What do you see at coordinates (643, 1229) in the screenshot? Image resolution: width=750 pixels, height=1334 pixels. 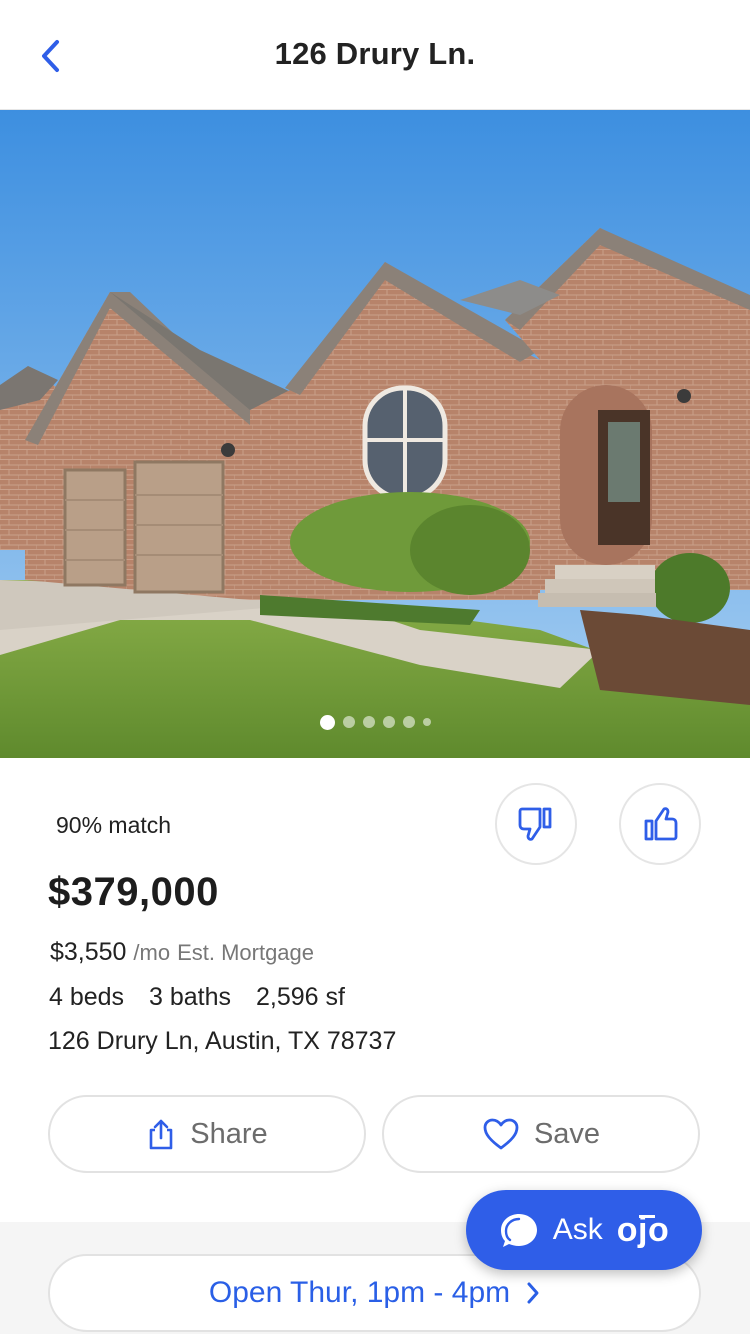 I see `ojo-logo: ojo` at bounding box center [643, 1229].